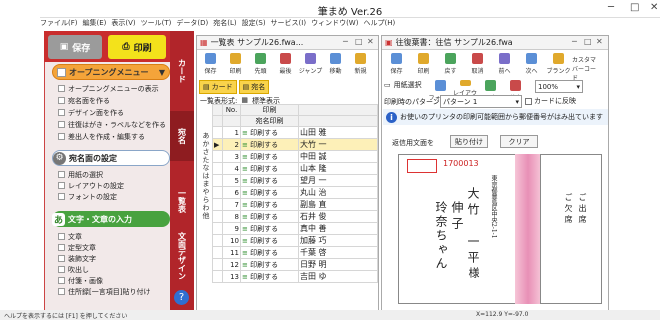  Describe the element at coordinates (469, 141) in the screenshot. I see `paste-button: 貼り付け` at that location.